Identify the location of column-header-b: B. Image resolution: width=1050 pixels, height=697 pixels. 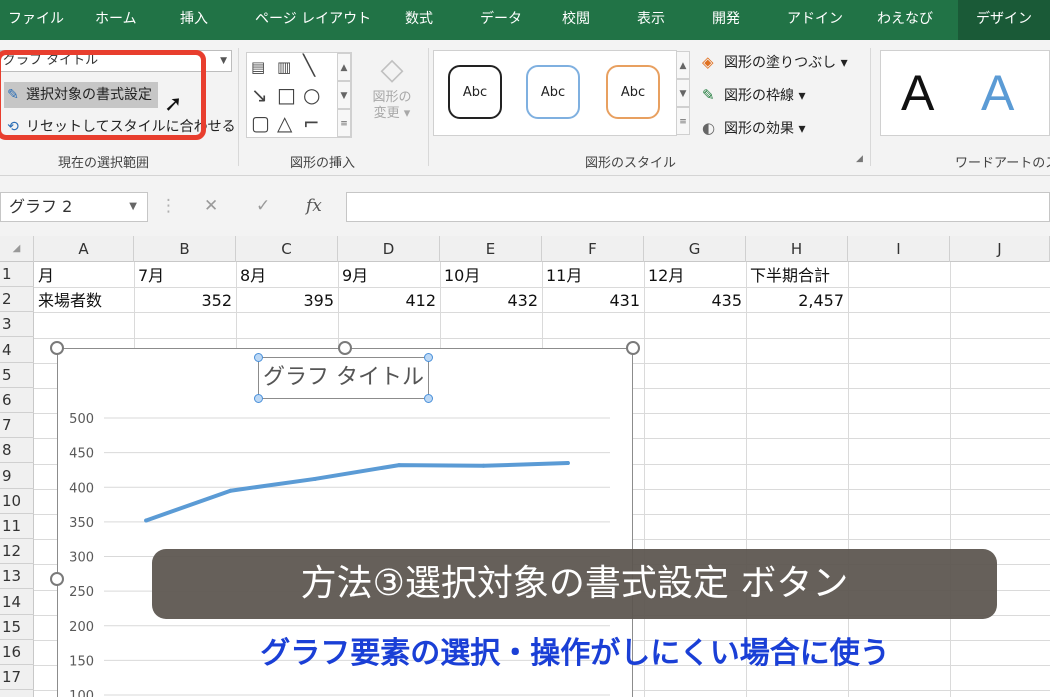
(185, 249).